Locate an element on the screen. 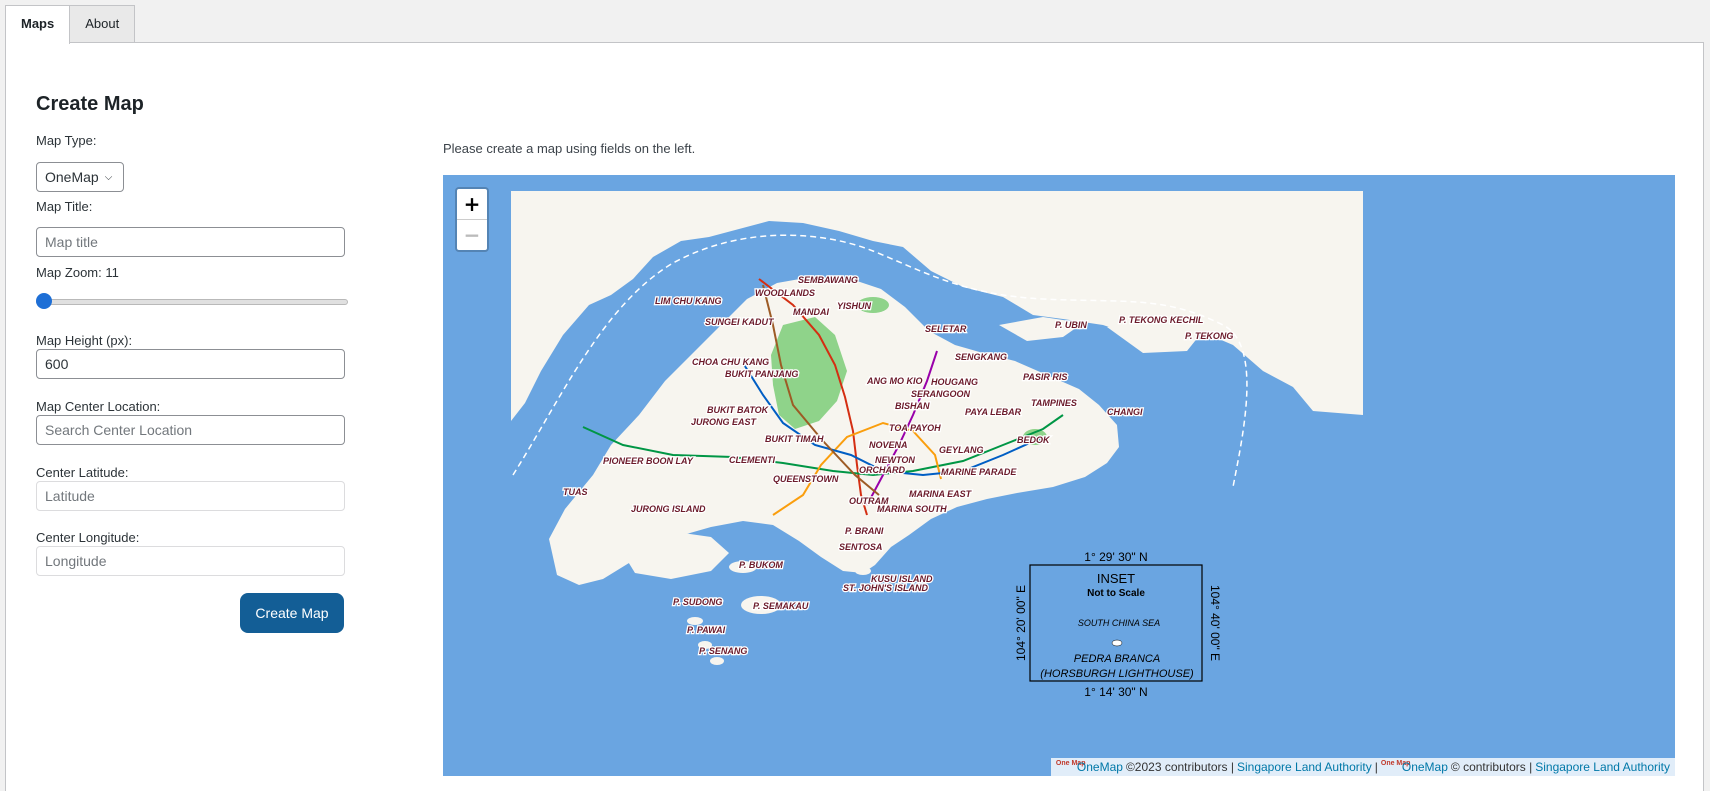 The width and height of the screenshot is (1710, 791). map-title-label: Map Title: is located at coordinates (64, 206).